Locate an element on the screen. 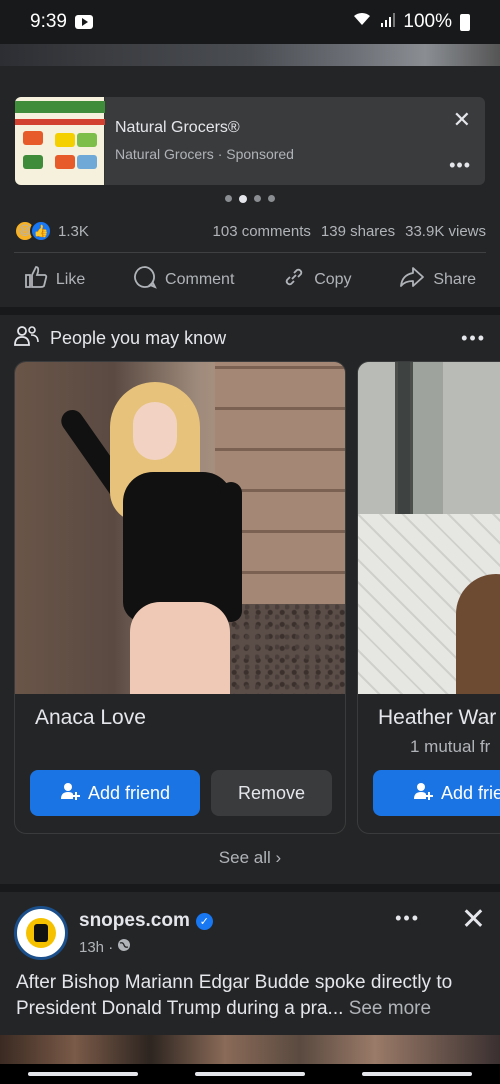 This screenshot has height=1084, width=500. copy-button: Copy is located at coordinates (317, 280).